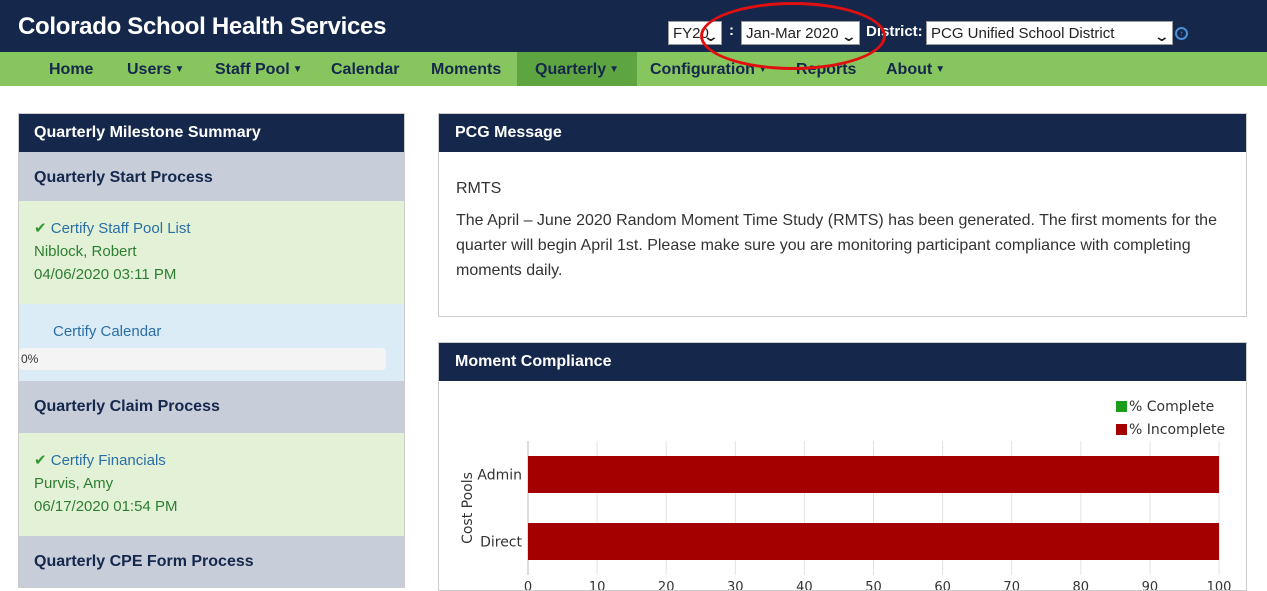 The image size is (1267, 591). I want to click on x-tick-label: 10, so click(597, 585).